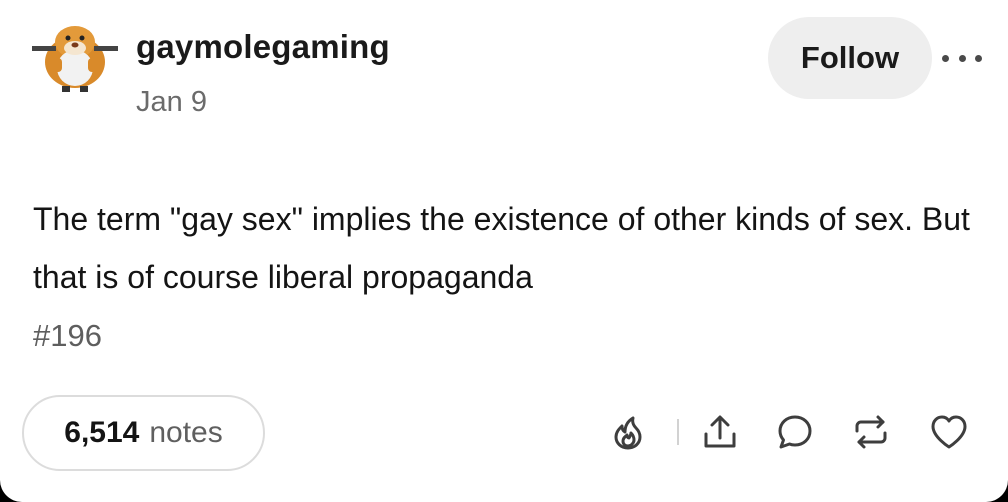  Describe the element at coordinates (263, 47) in the screenshot. I see `username: gaymolegaming` at that location.